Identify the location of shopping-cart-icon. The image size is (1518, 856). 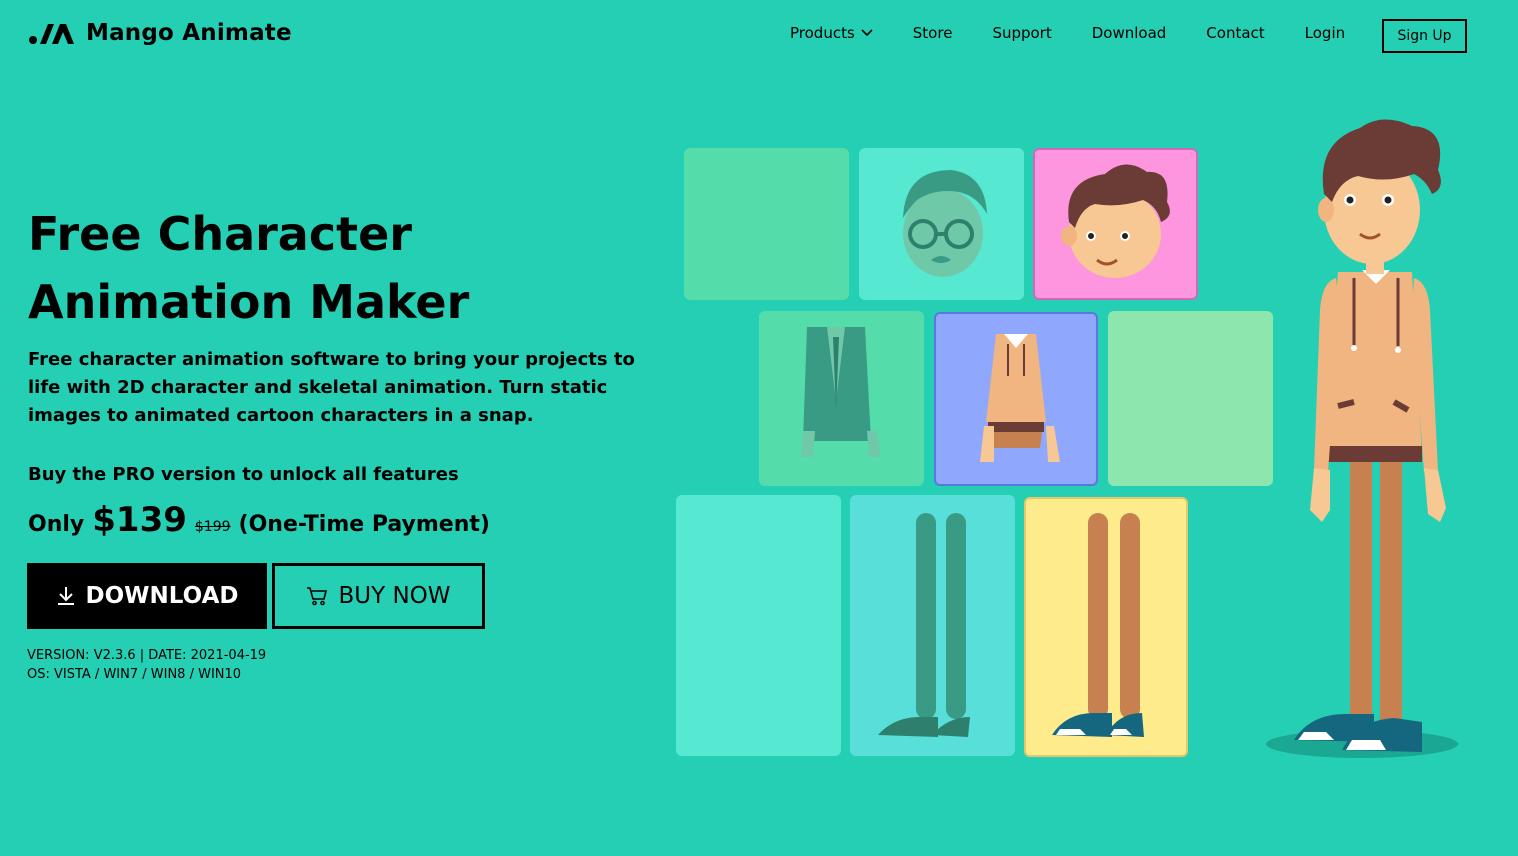
(317, 596).